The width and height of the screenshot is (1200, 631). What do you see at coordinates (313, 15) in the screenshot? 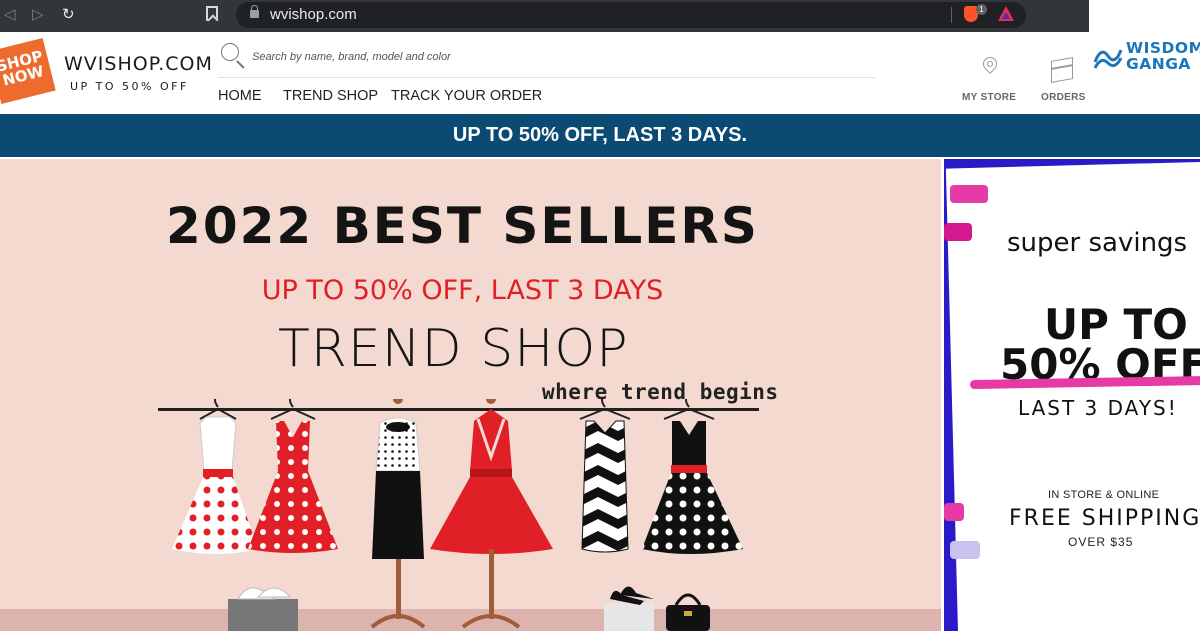
I see `url-text: wvishop.com` at bounding box center [313, 15].